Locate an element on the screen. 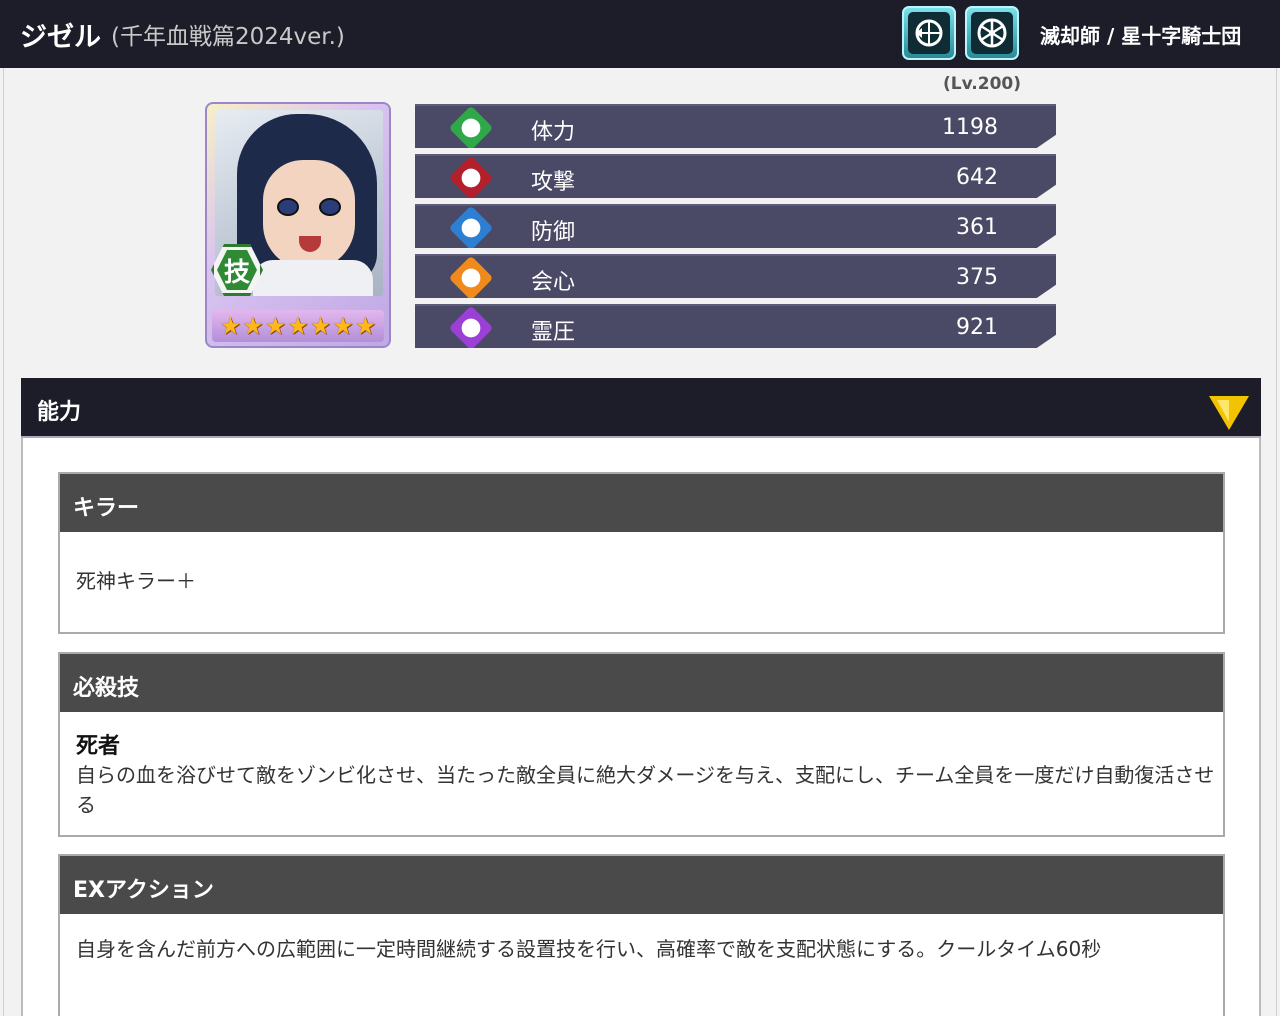  stat-value: 921 is located at coordinates (977, 327).